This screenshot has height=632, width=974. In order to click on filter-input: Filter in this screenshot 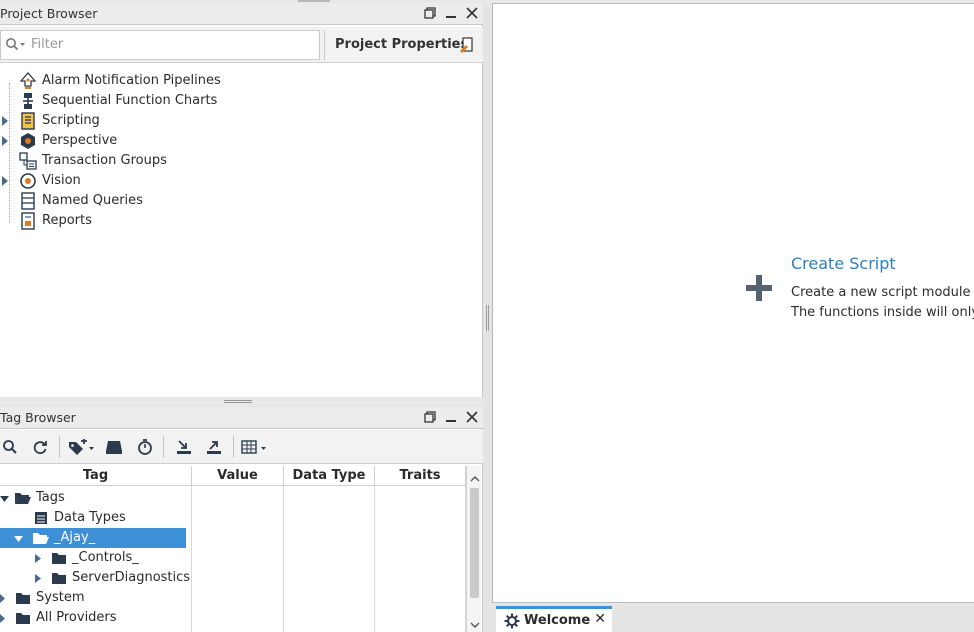, I will do `click(160, 45)`.